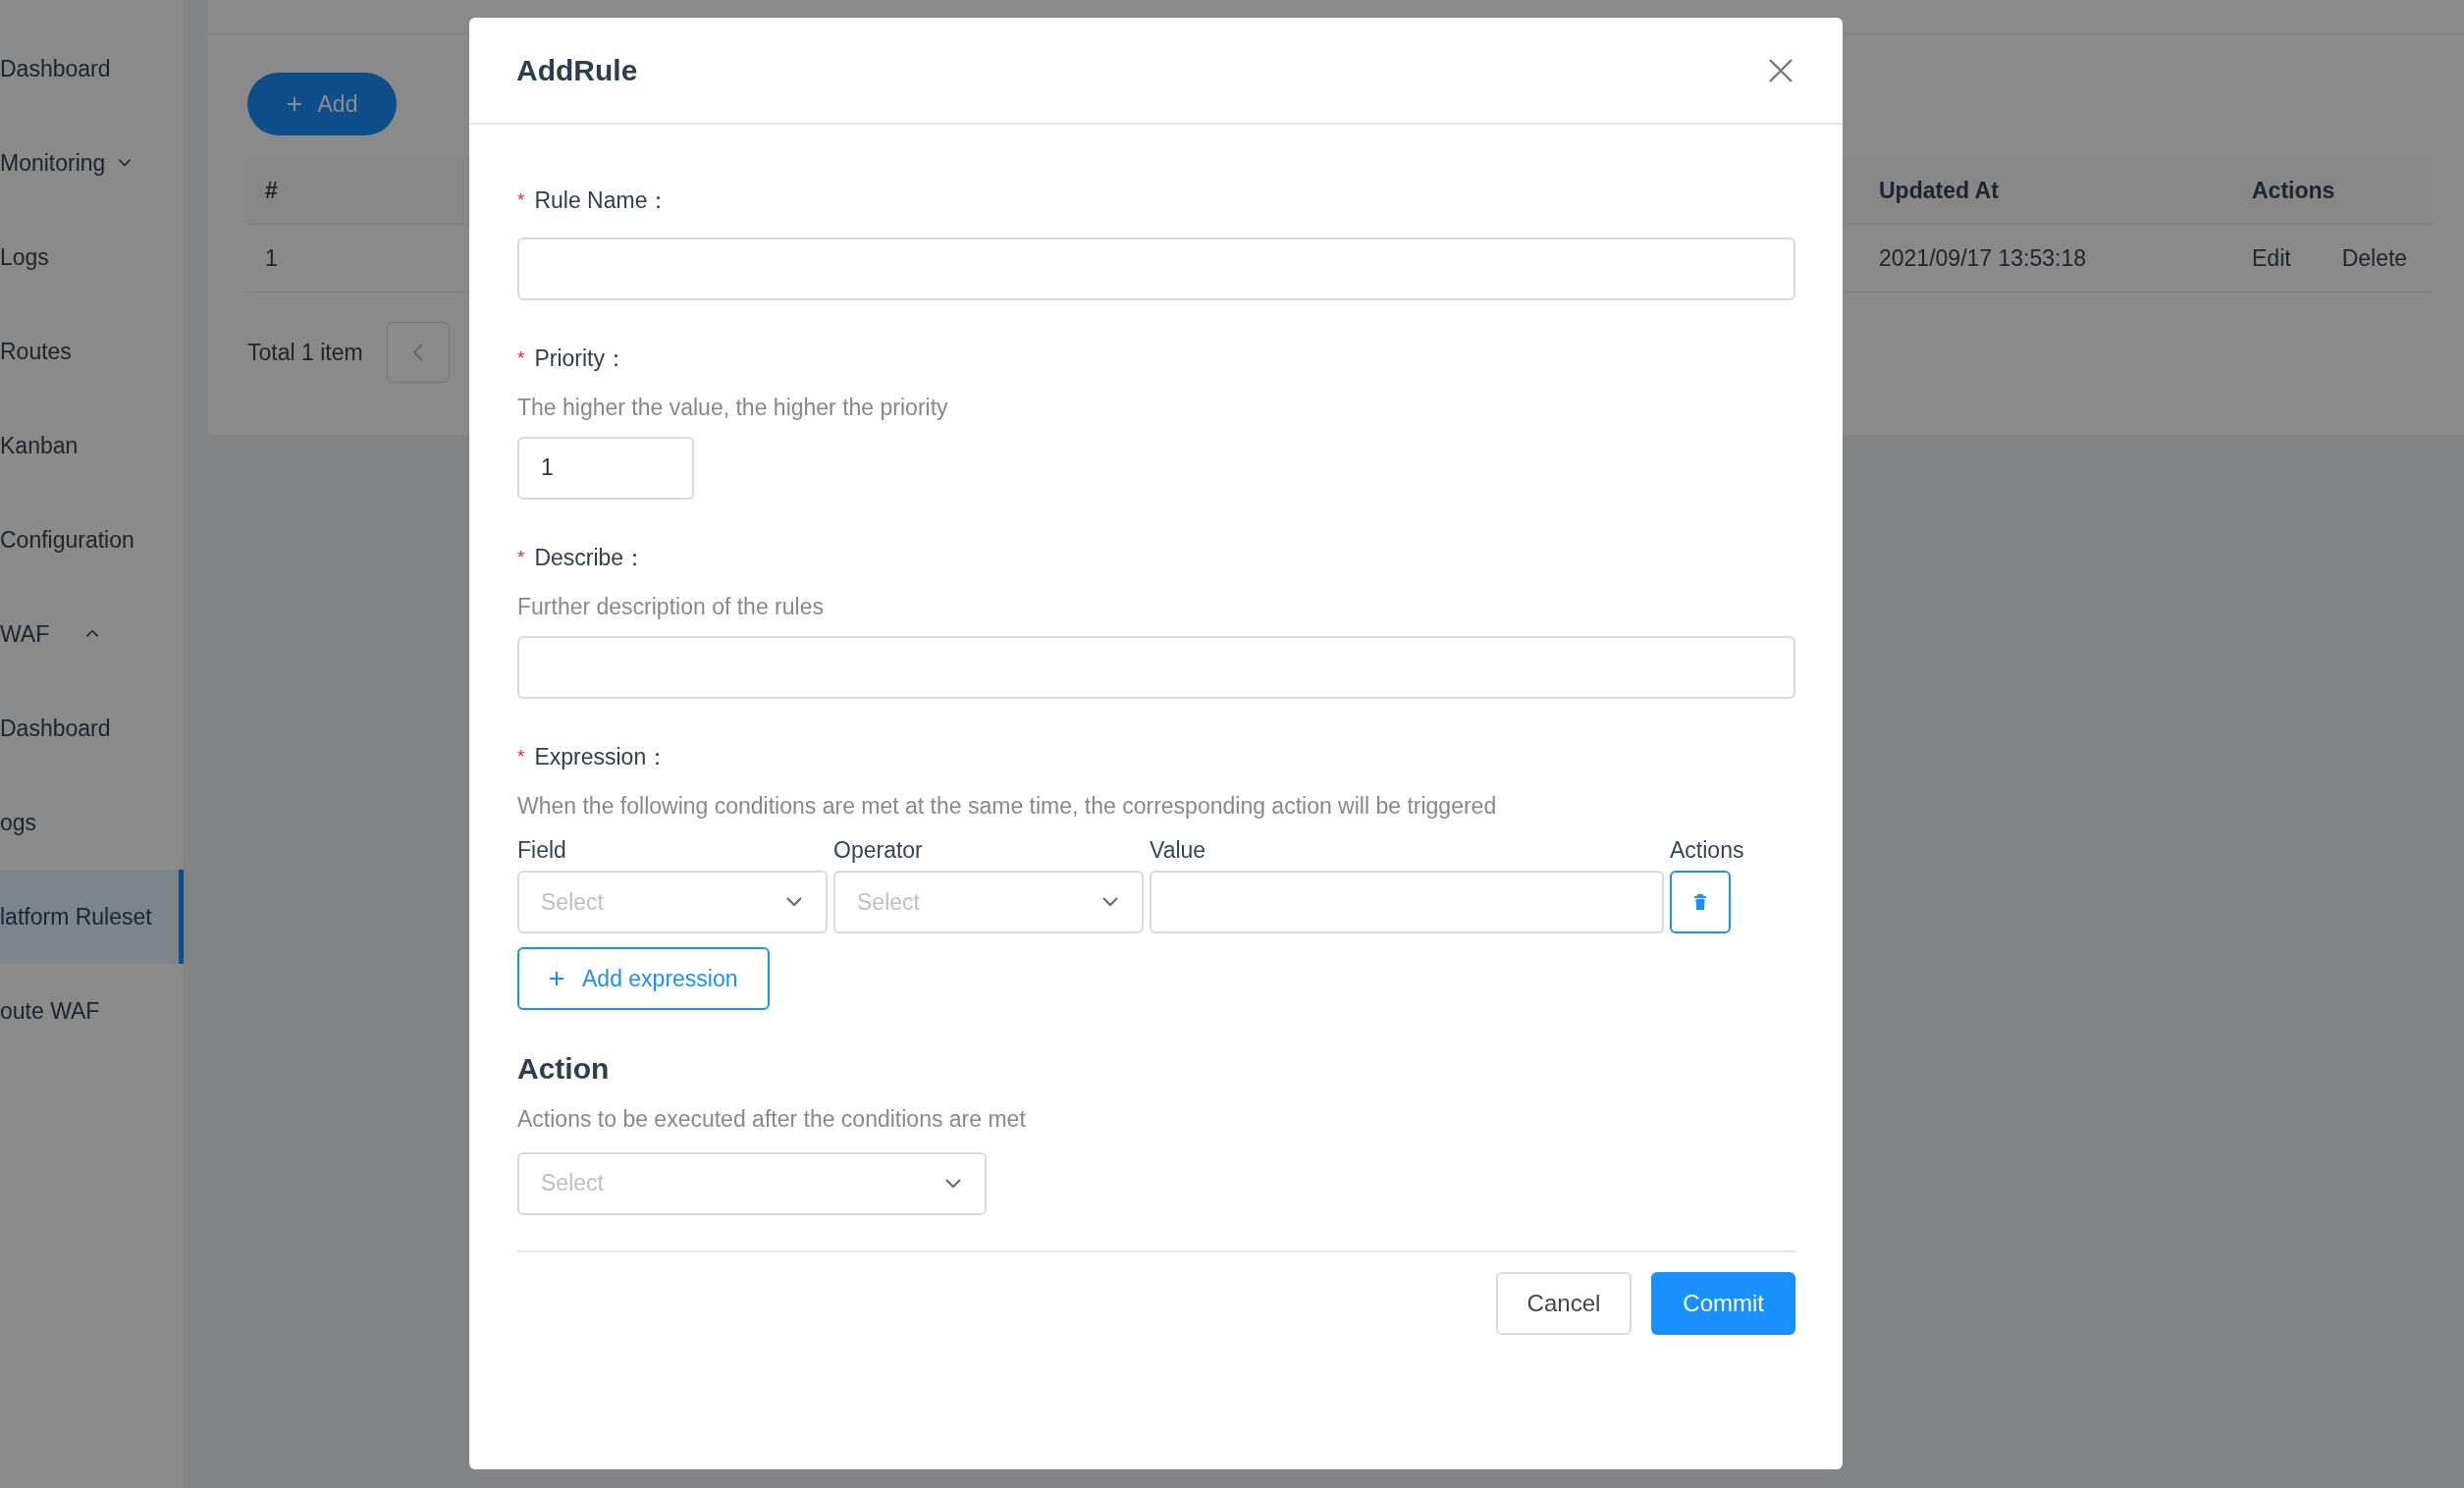 The width and height of the screenshot is (2464, 1488). I want to click on table-cell: 2021/09/17 13:53:18, so click(1983, 257).